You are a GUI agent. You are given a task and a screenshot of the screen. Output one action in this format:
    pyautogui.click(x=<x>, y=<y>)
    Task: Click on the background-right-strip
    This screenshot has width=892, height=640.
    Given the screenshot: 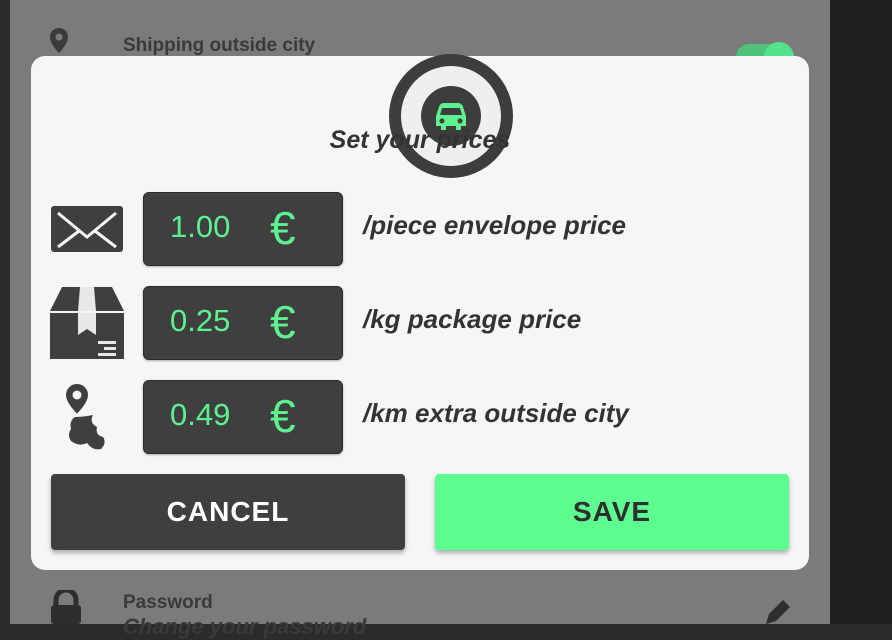 What is the action you would take?
    pyautogui.click(x=861, y=312)
    